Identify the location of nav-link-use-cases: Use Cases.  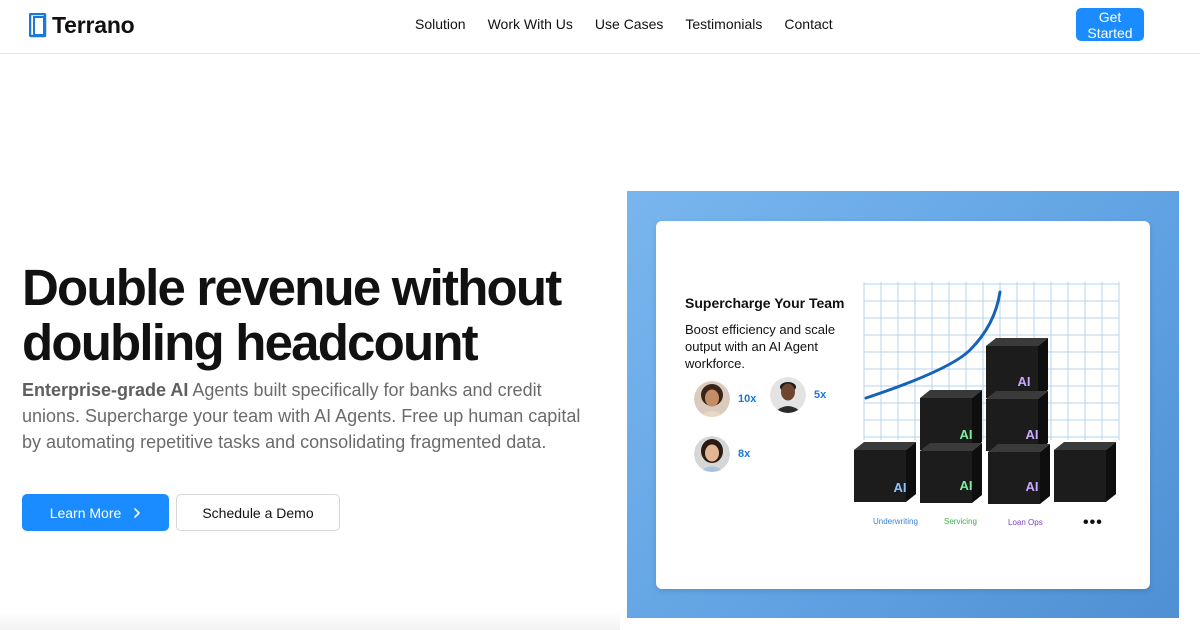
(629, 24).